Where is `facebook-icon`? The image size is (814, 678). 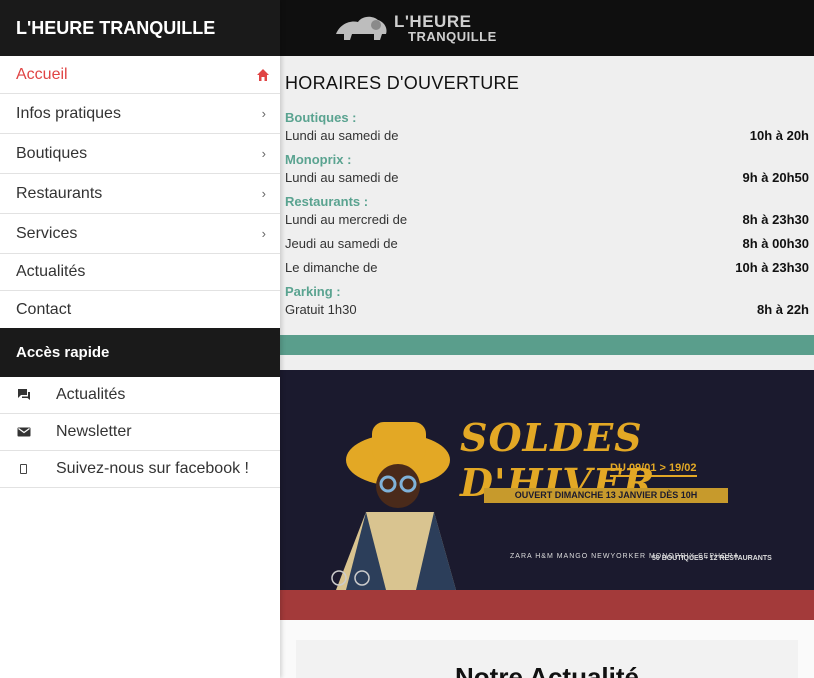
facebook-icon is located at coordinates (23, 469).